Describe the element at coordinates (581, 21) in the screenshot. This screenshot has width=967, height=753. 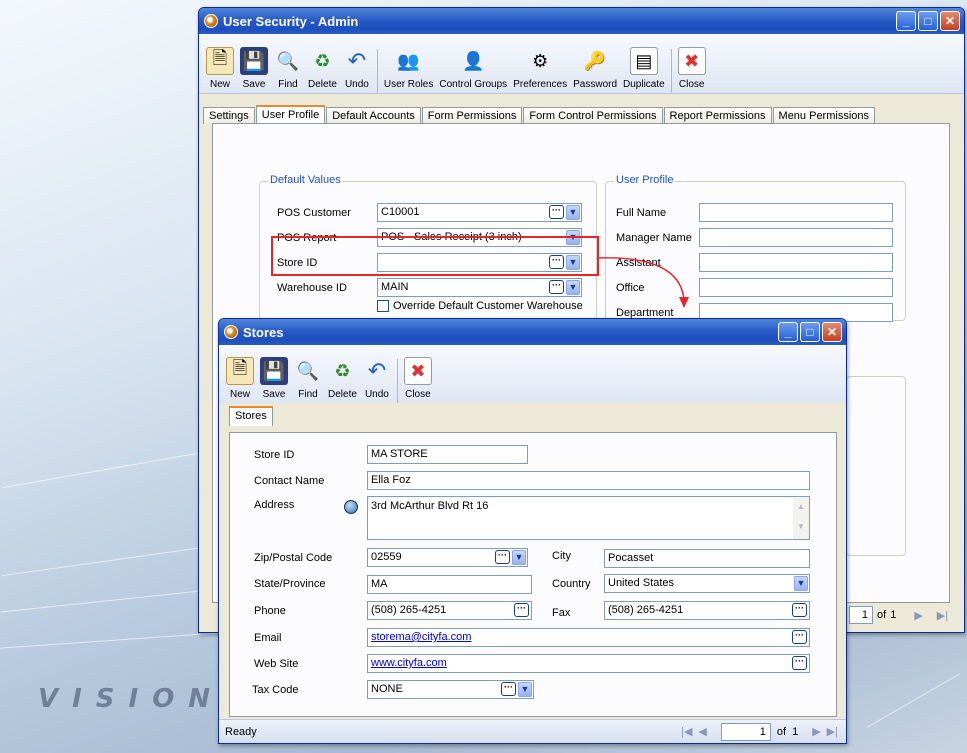
I see `title-bar: User Security - Admin _ □ ✕` at that location.